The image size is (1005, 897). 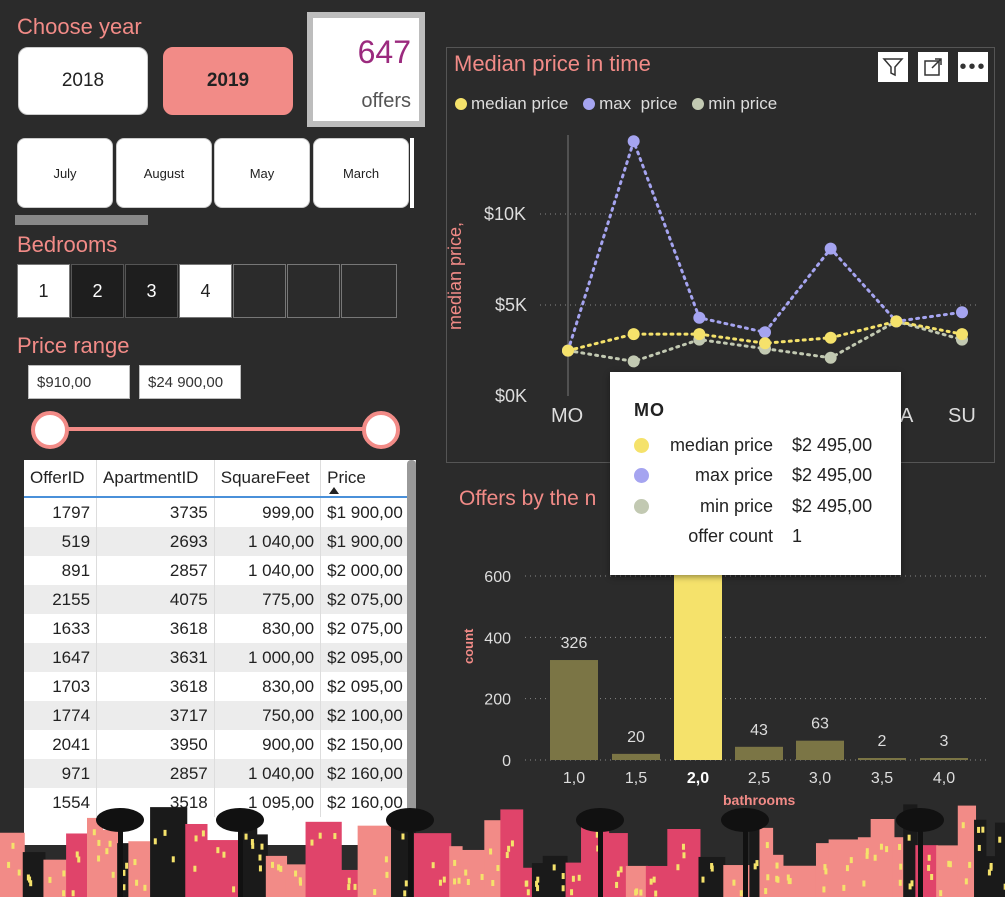 What do you see at coordinates (755, 508) in the screenshot?
I see `tooltip-row-min: min price $2 495,00` at bounding box center [755, 508].